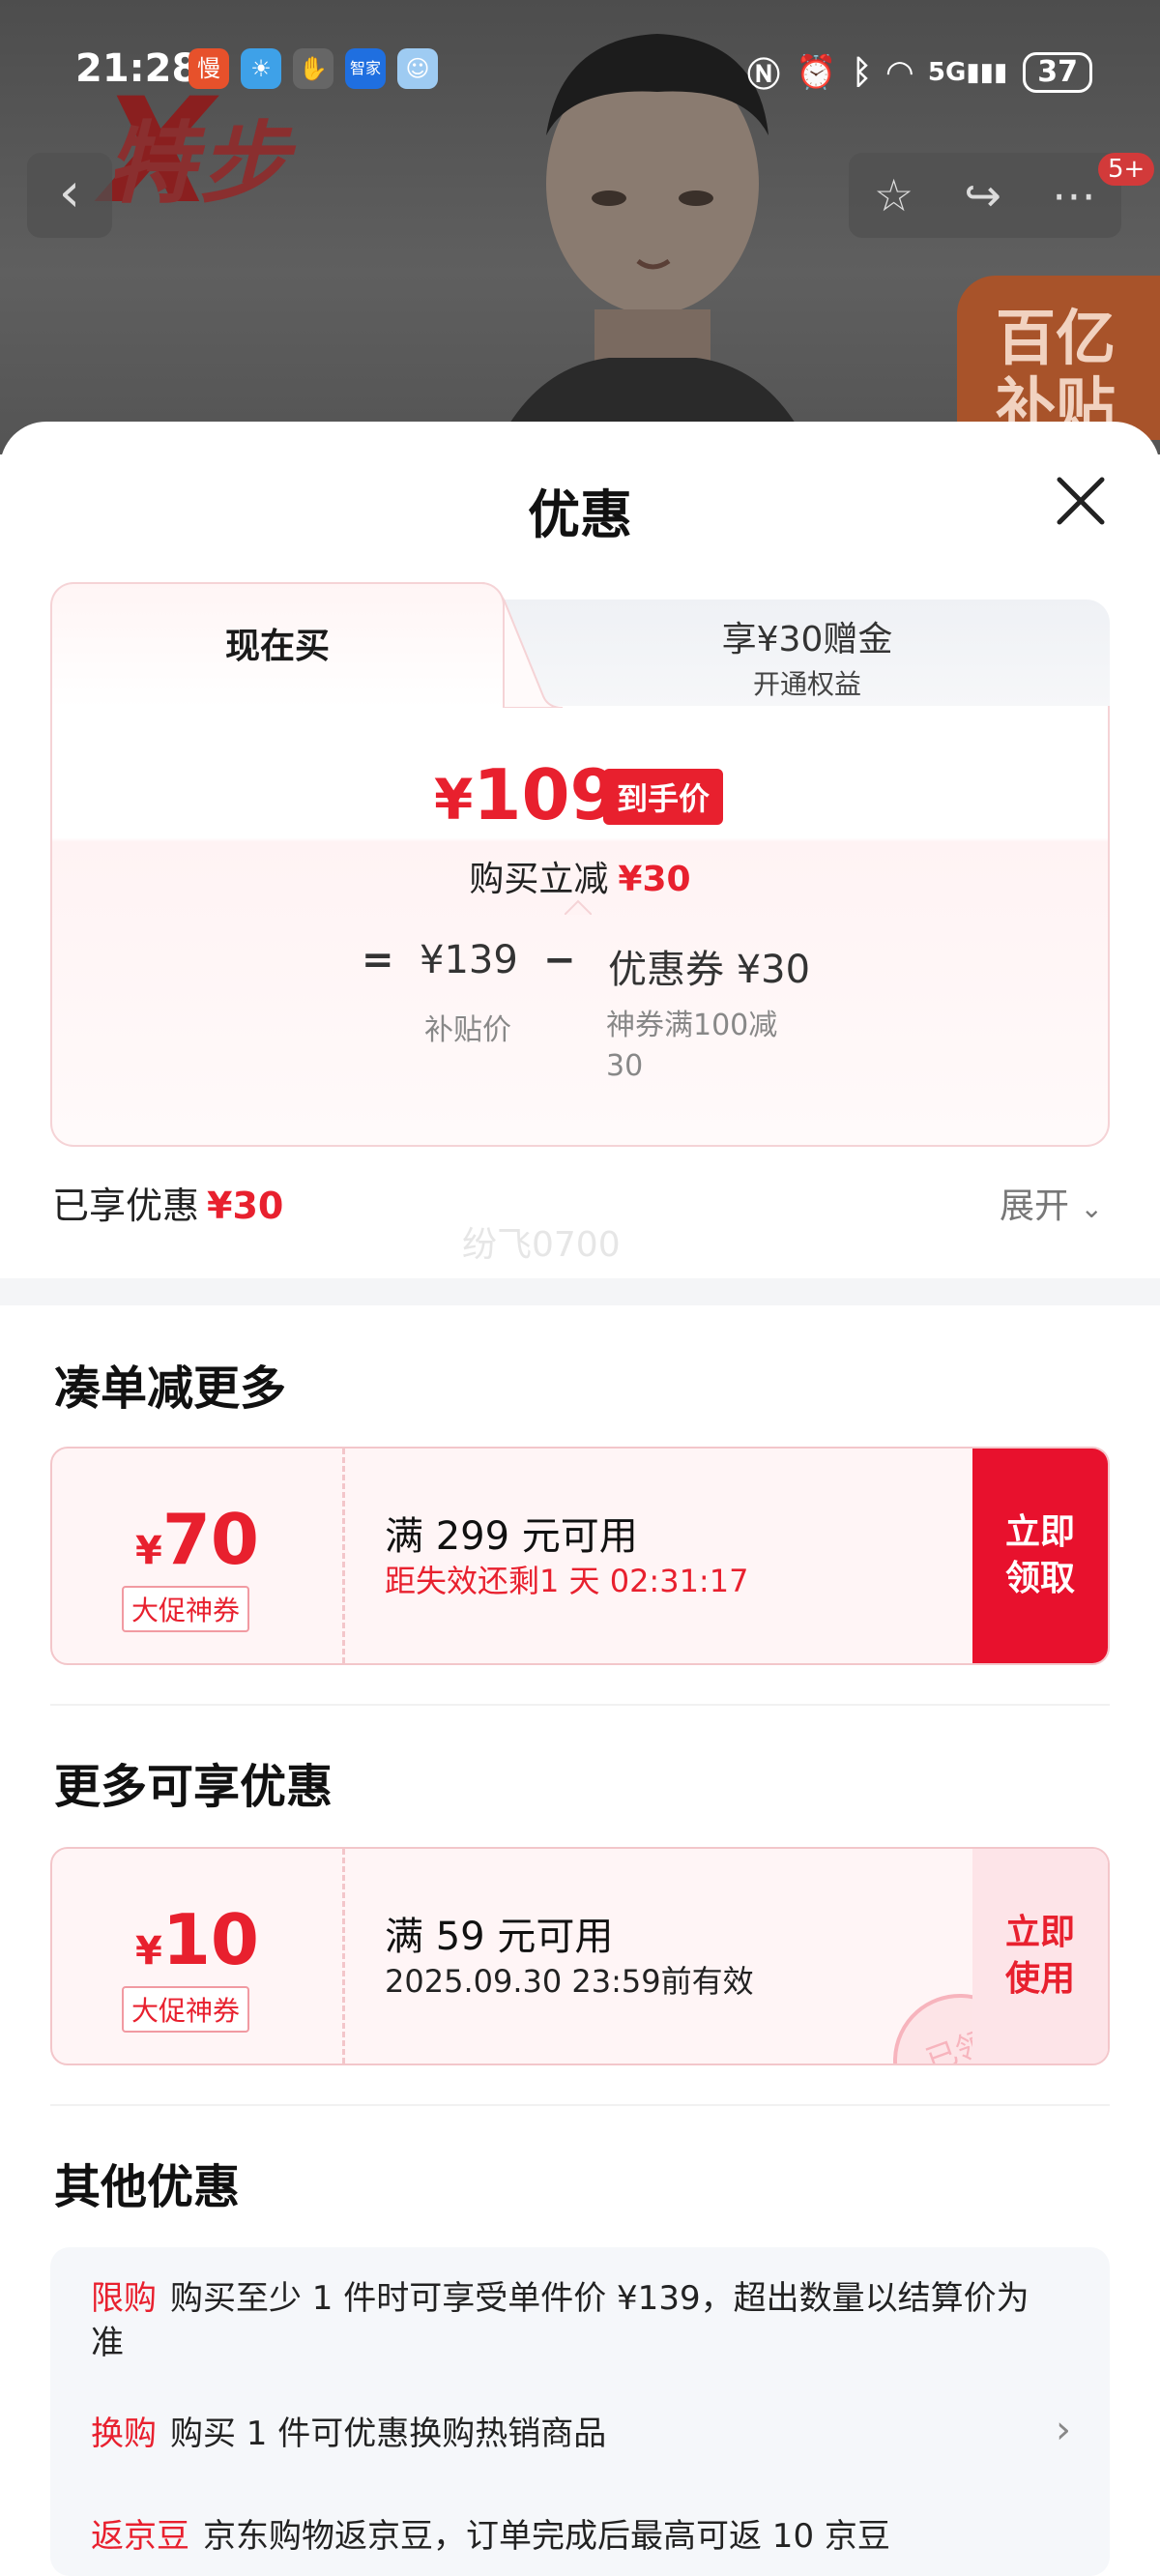 The image size is (1160, 2576). What do you see at coordinates (148, 2187) in the screenshot?
I see `section-title-other-offers: 其他优惠` at bounding box center [148, 2187].